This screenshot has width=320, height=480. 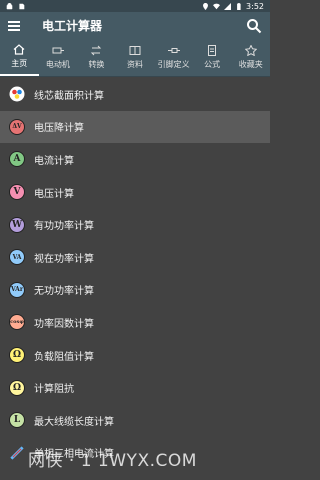 I want to click on list-item: L 最大线缆长度计算, so click(x=135, y=420).